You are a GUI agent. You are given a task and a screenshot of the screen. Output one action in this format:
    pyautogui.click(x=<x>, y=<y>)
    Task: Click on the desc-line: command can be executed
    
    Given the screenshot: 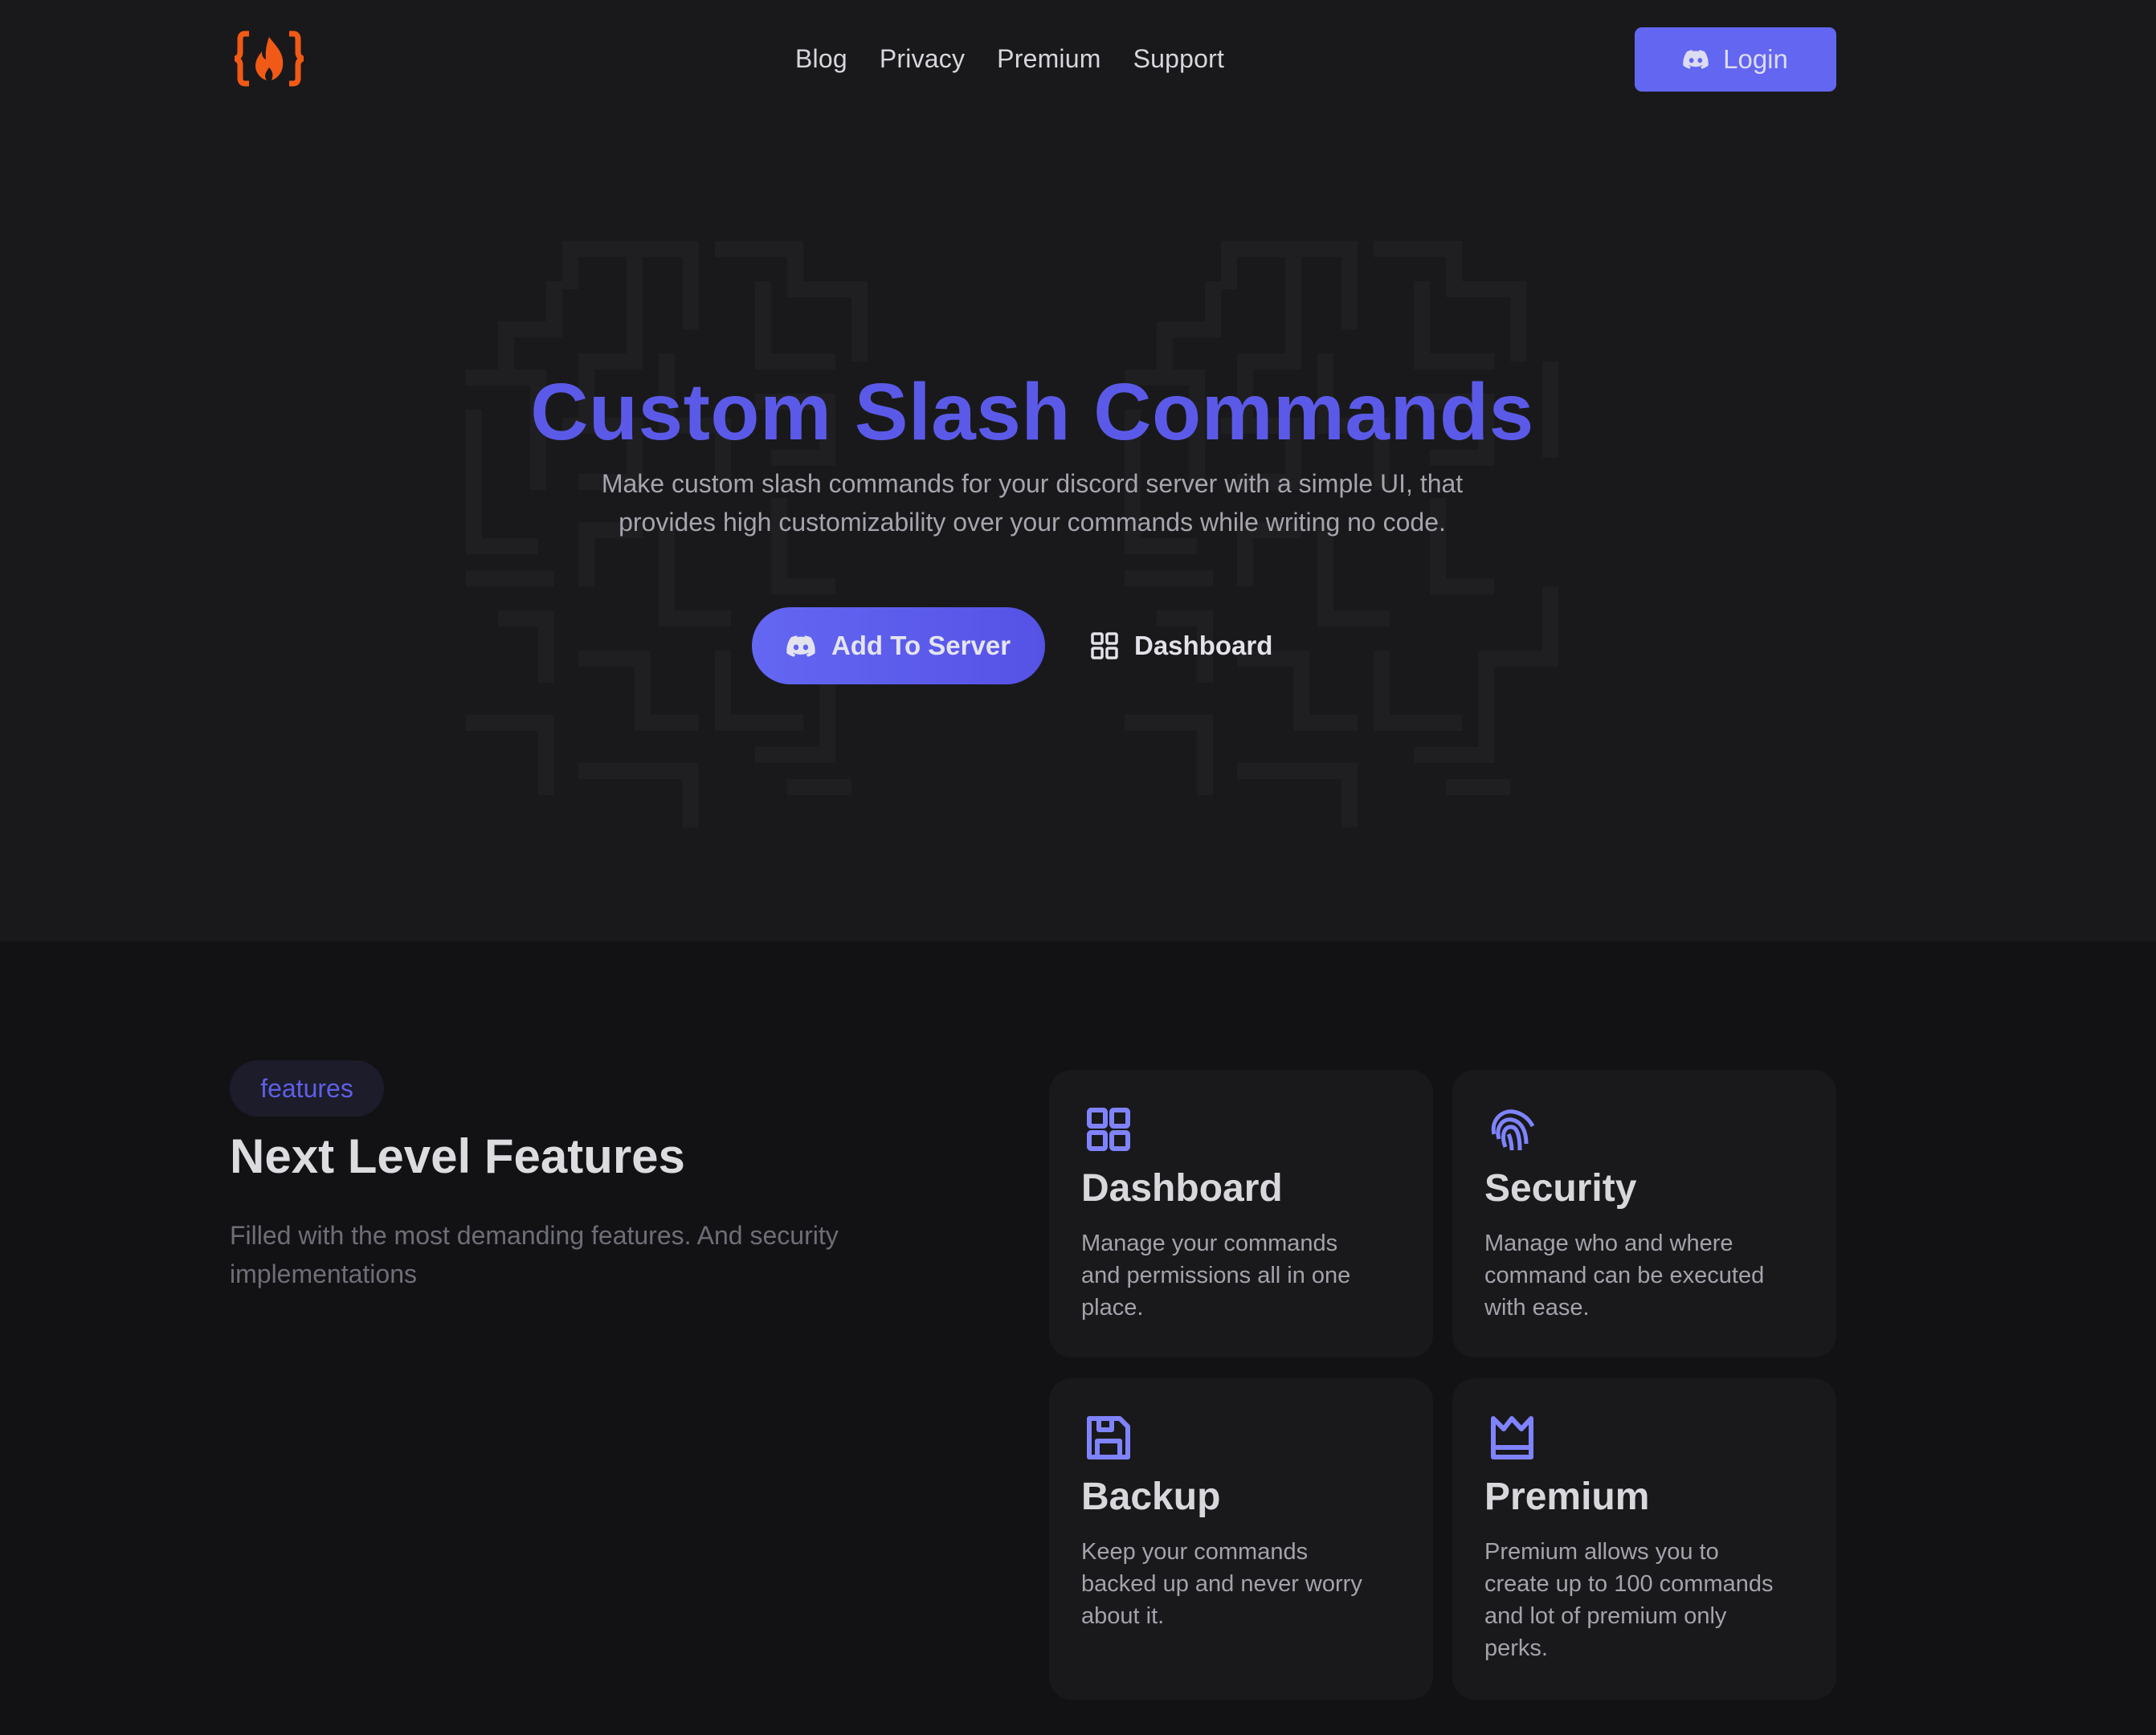 What is the action you would take?
    pyautogui.click(x=1624, y=1275)
    